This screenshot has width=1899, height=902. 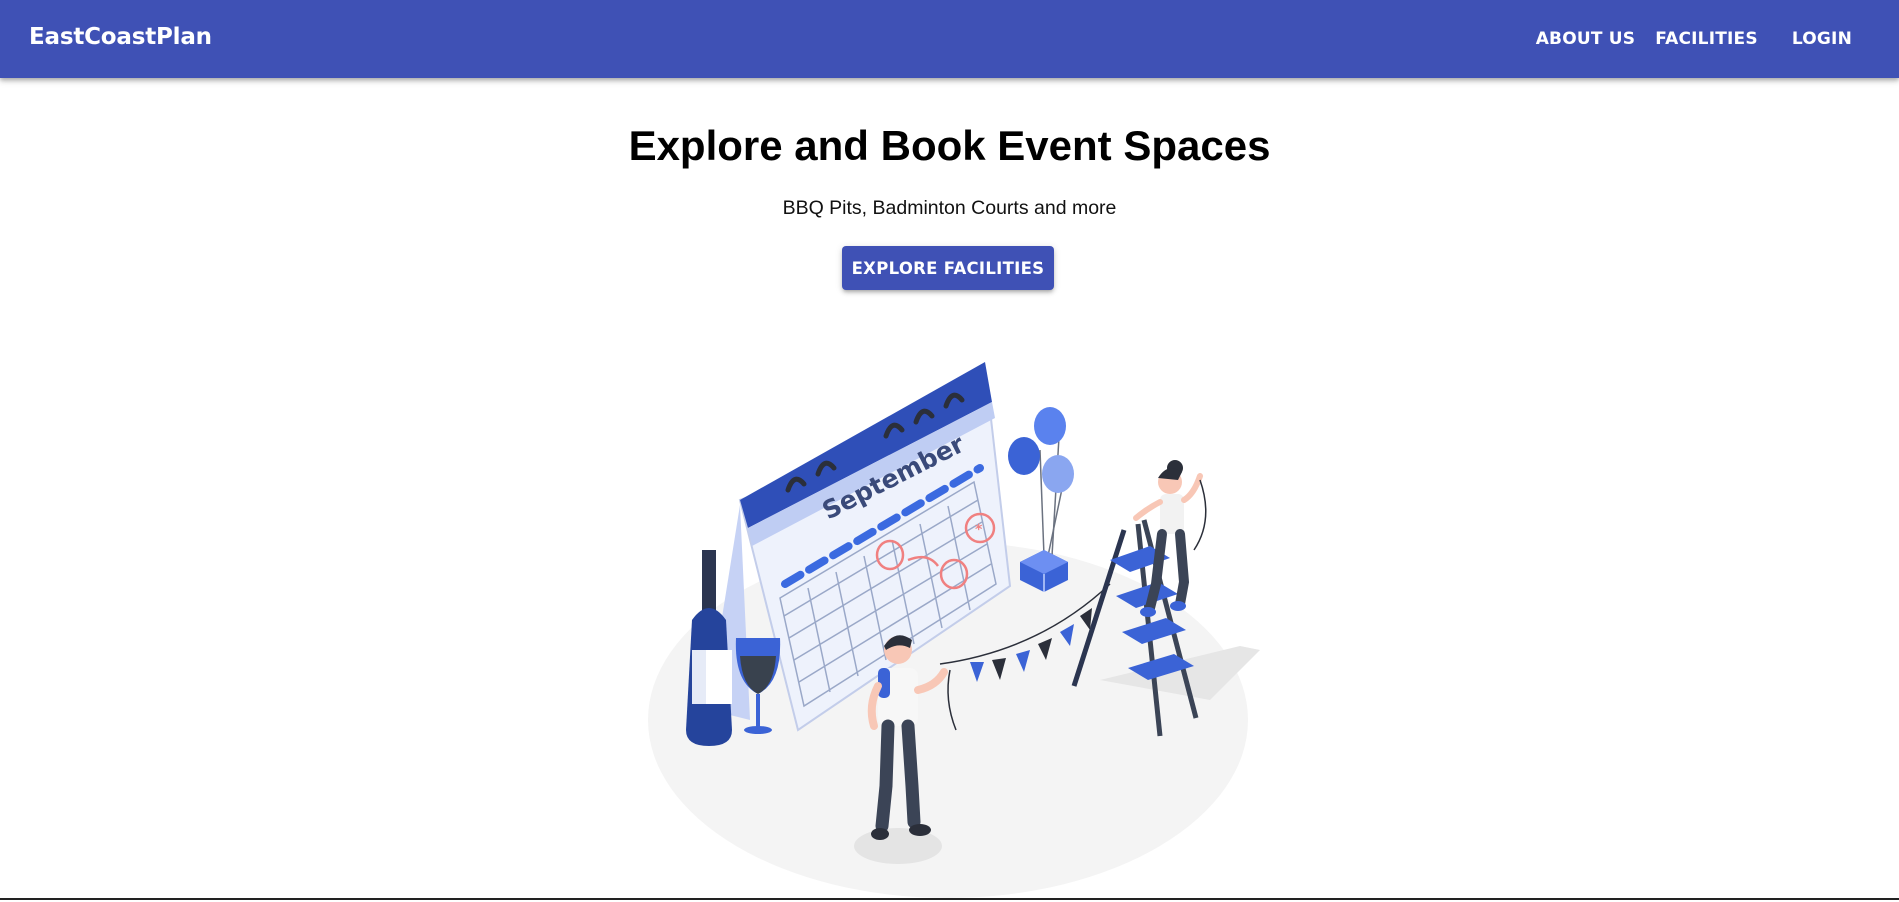 I want to click on main-nav: ABOUT US FACILITIES LOGIN, so click(x=1694, y=39).